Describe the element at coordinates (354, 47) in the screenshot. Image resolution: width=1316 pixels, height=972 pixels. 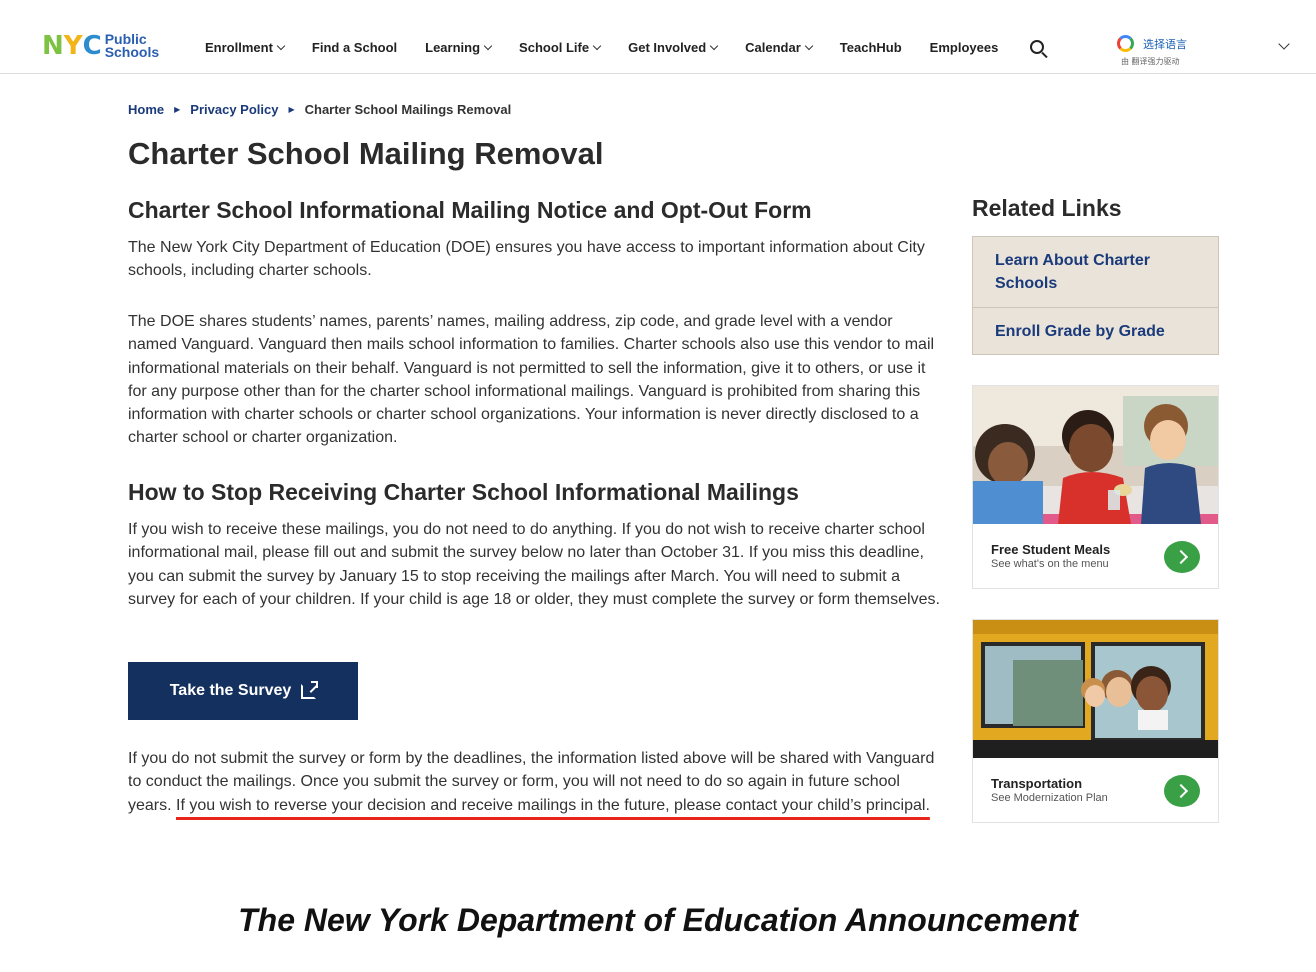
I see `nav-find-a-school: Find a School` at that location.